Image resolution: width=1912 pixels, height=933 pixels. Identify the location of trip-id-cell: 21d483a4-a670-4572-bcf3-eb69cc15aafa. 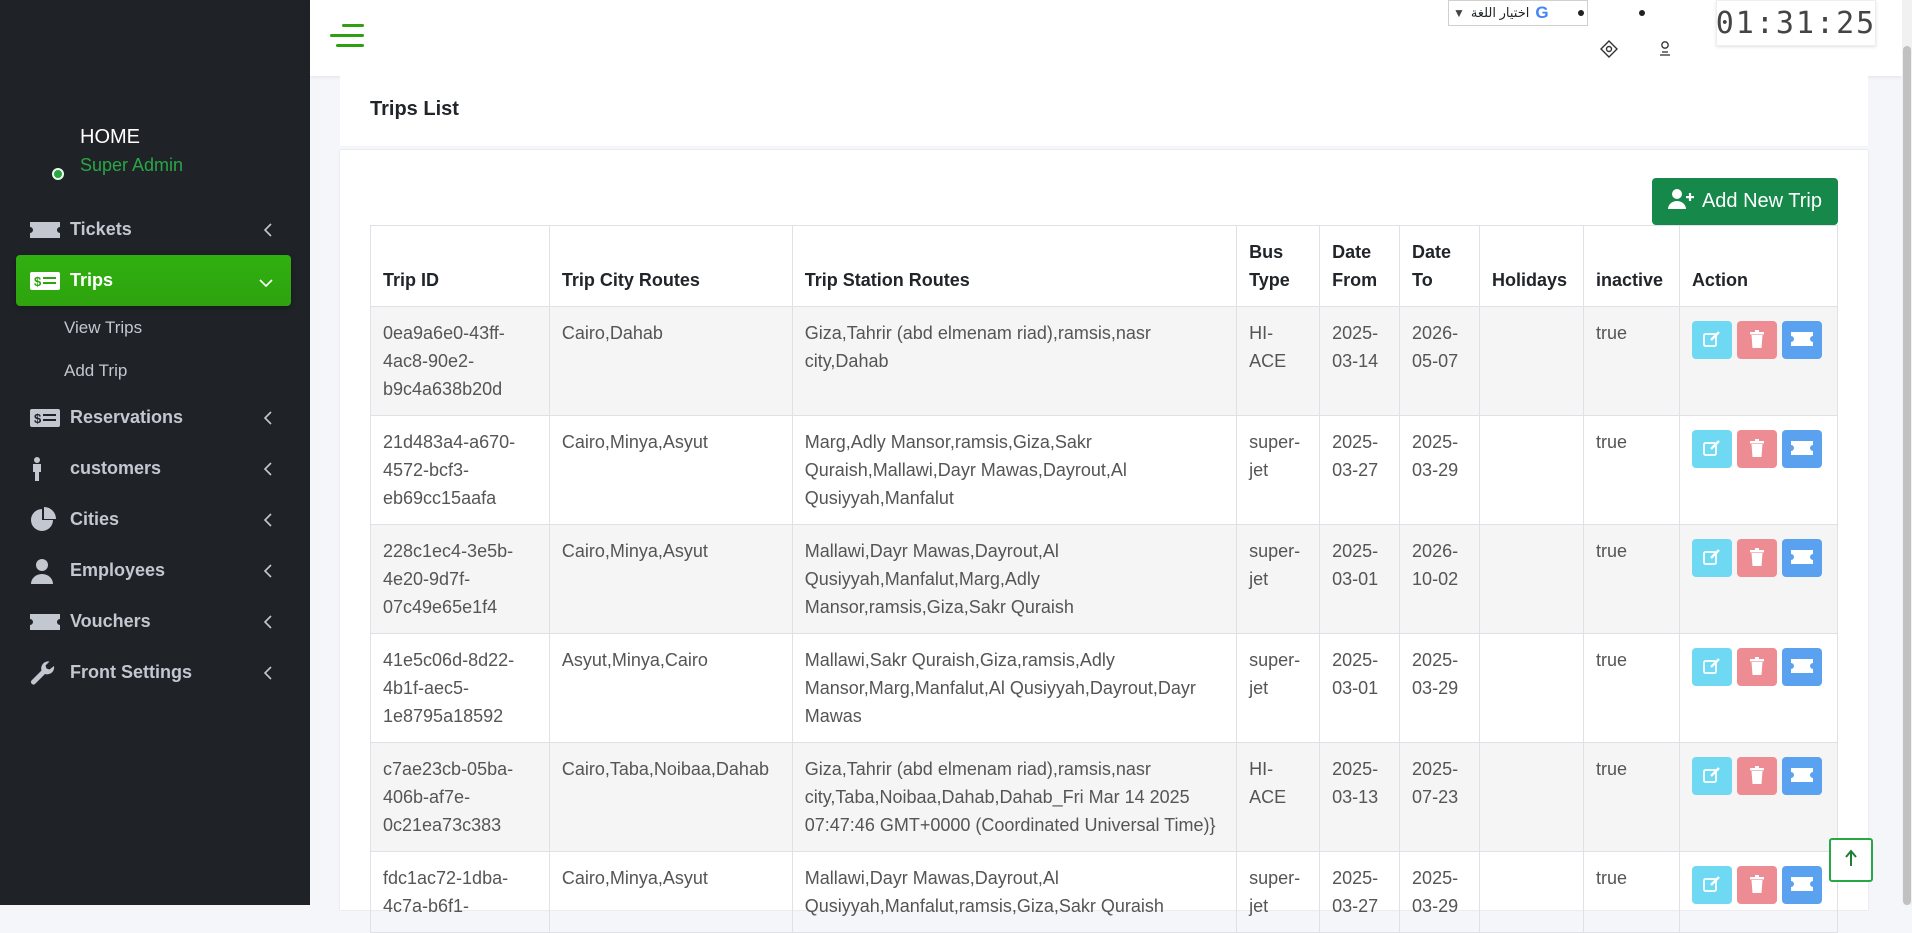
(460, 470).